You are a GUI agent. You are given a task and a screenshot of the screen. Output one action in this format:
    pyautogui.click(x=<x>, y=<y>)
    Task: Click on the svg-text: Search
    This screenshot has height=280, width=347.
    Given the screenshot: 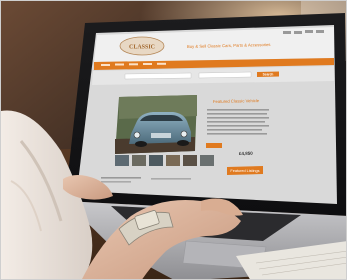 What is the action you would take?
    pyautogui.click(x=268, y=75)
    